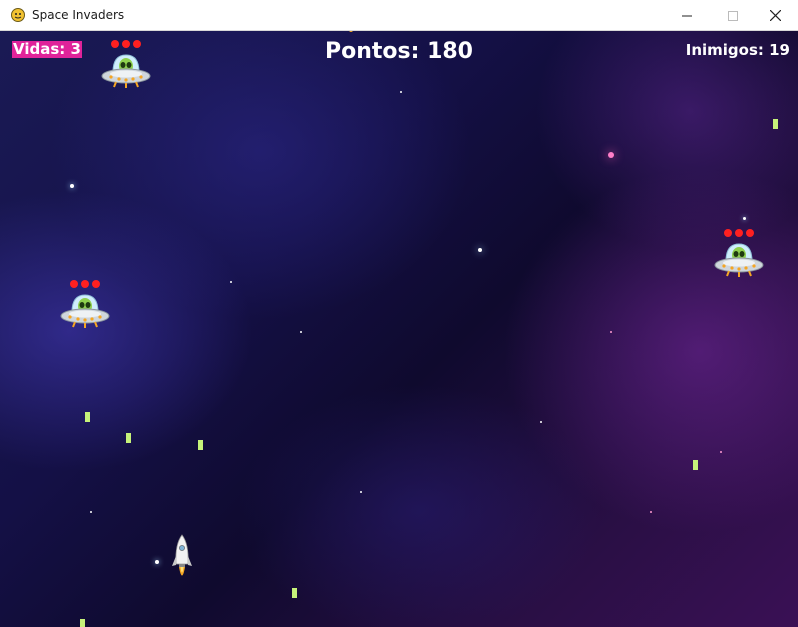  What do you see at coordinates (78, 15) in the screenshot?
I see `window-title: Space Invaders` at bounding box center [78, 15].